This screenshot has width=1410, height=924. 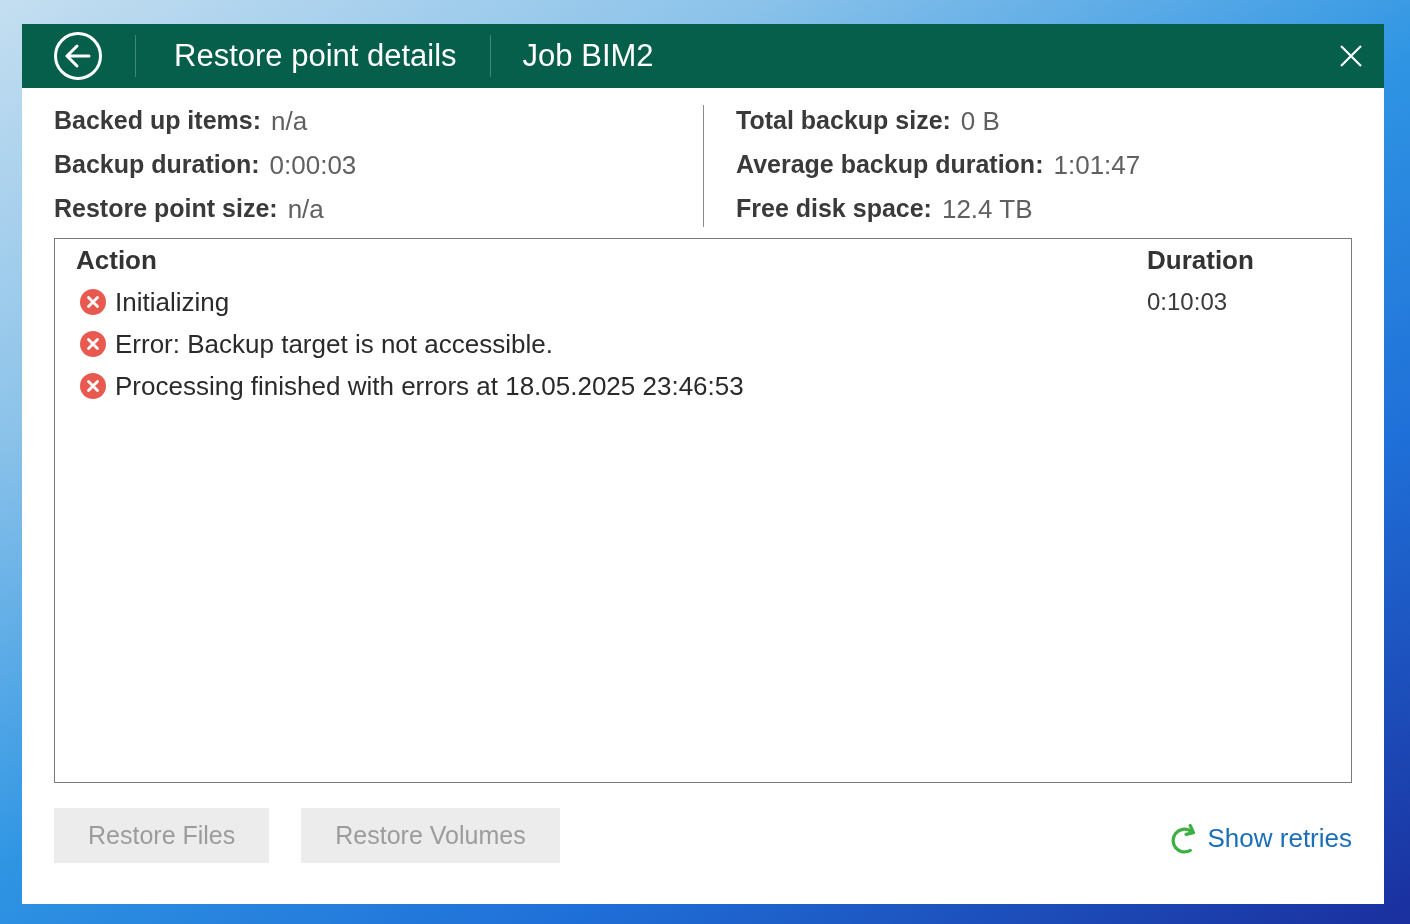 What do you see at coordinates (980, 121) in the screenshot?
I see `summary-value: 0 B` at bounding box center [980, 121].